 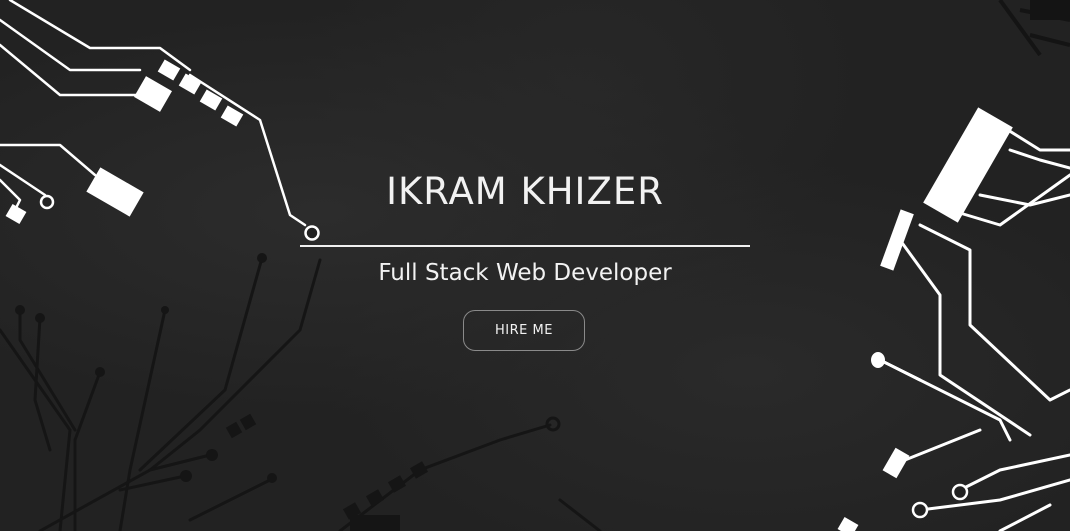 What do you see at coordinates (525, 191) in the screenshot?
I see `hero-name: IKRAM KHIZER` at bounding box center [525, 191].